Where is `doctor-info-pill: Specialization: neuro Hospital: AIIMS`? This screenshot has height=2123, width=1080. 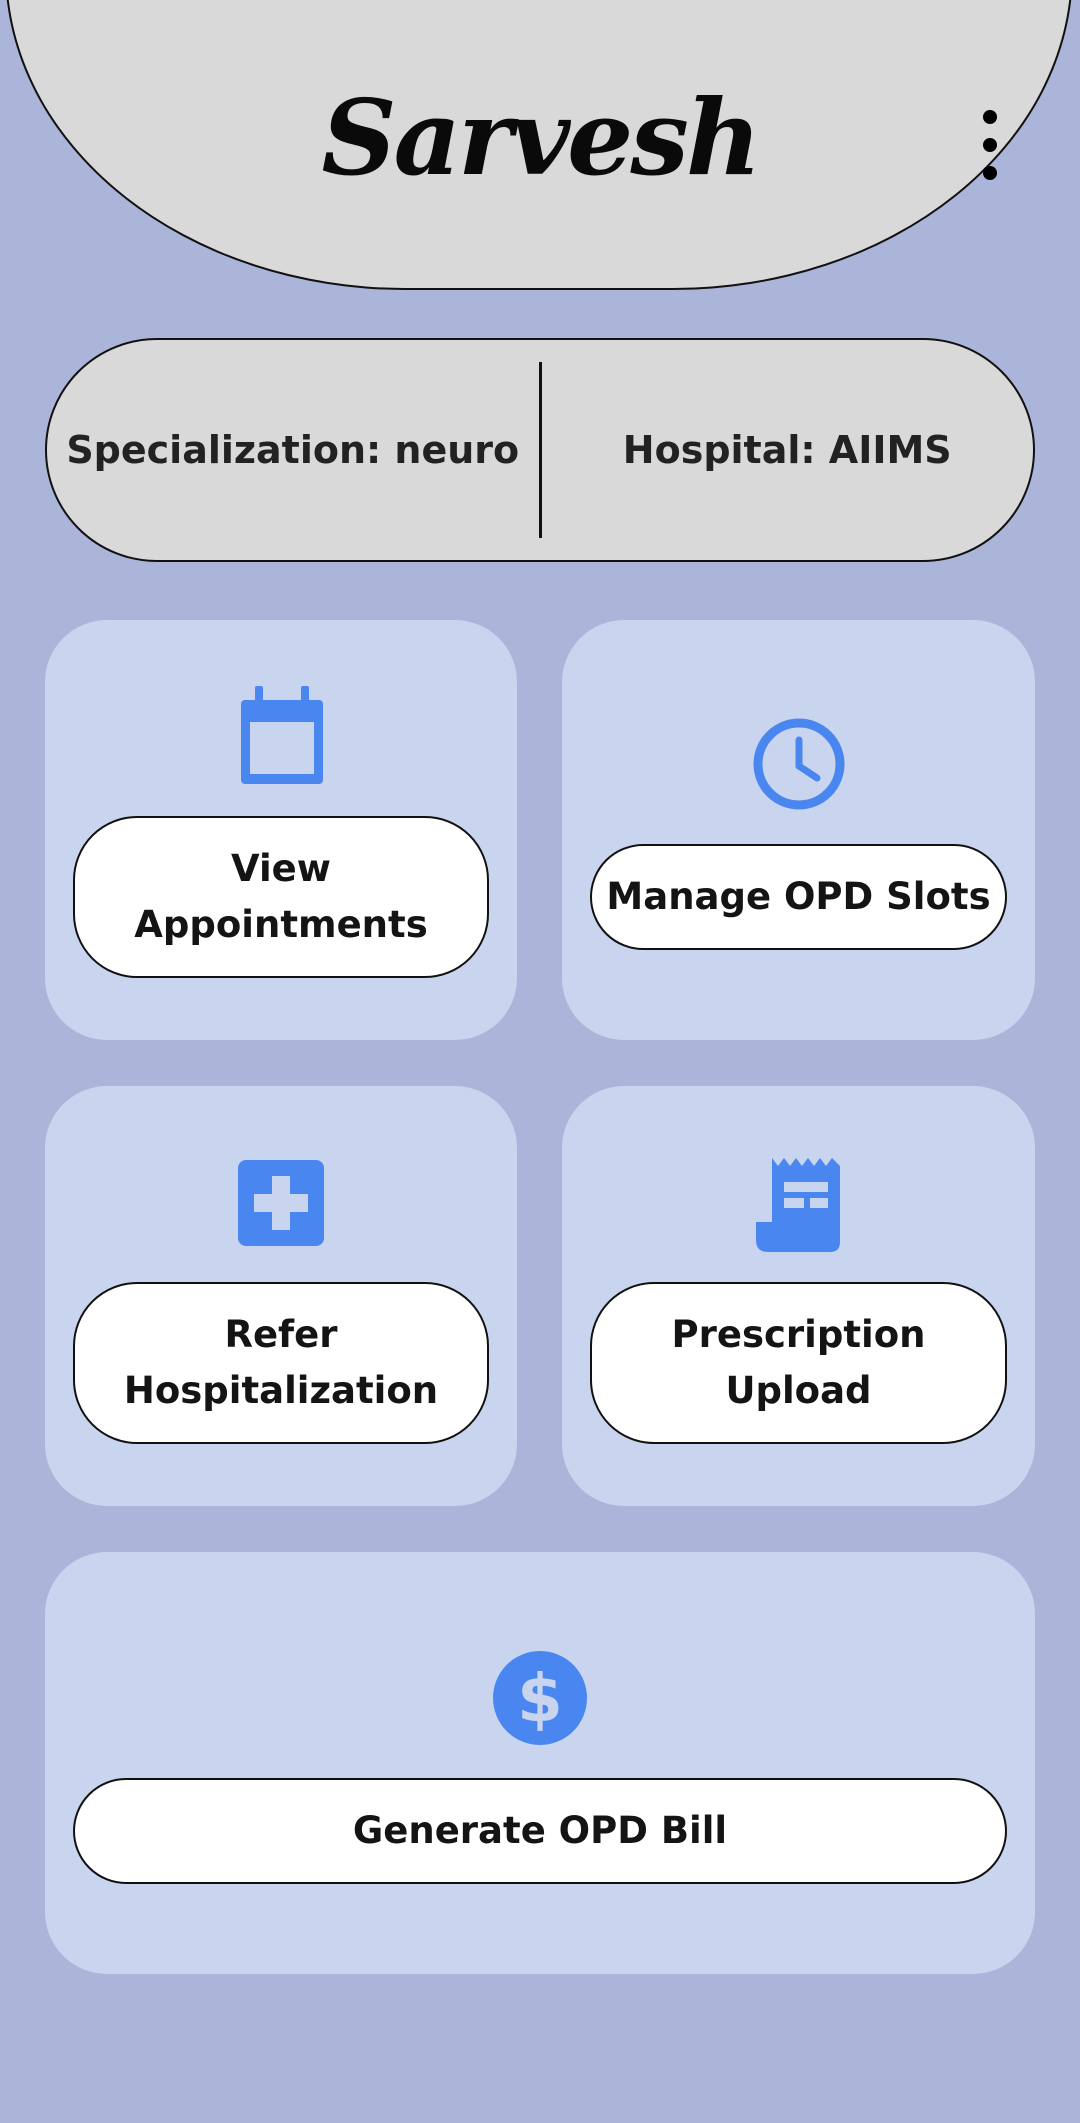
doctor-info-pill: Specialization: neuro Hospital: AIIMS is located at coordinates (540, 450).